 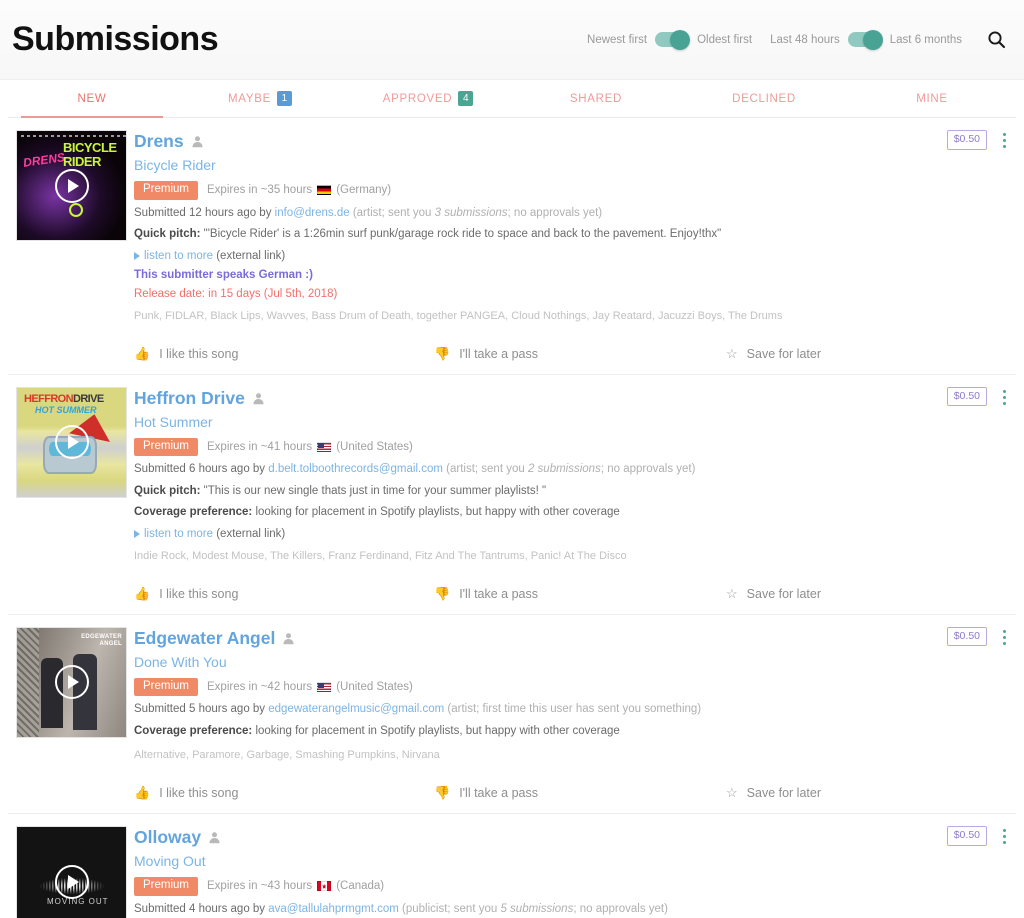 What do you see at coordinates (260, 190) in the screenshot?
I see `expires-text: Expires in ~35 hours` at bounding box center [260, 190].